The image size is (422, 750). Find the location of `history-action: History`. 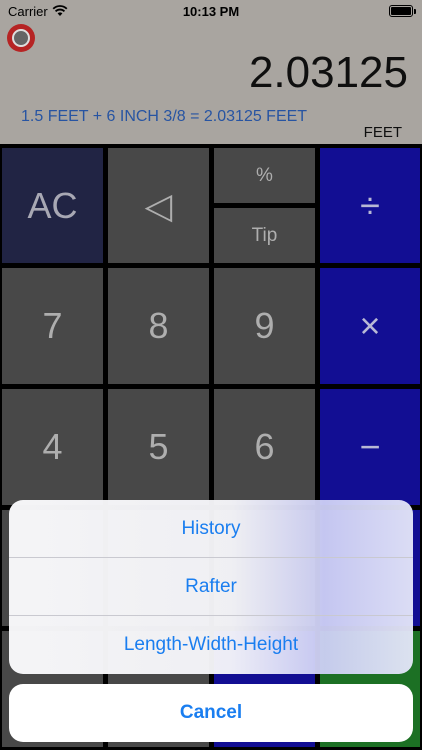

history-action: History is located at coordinates (211, 529).